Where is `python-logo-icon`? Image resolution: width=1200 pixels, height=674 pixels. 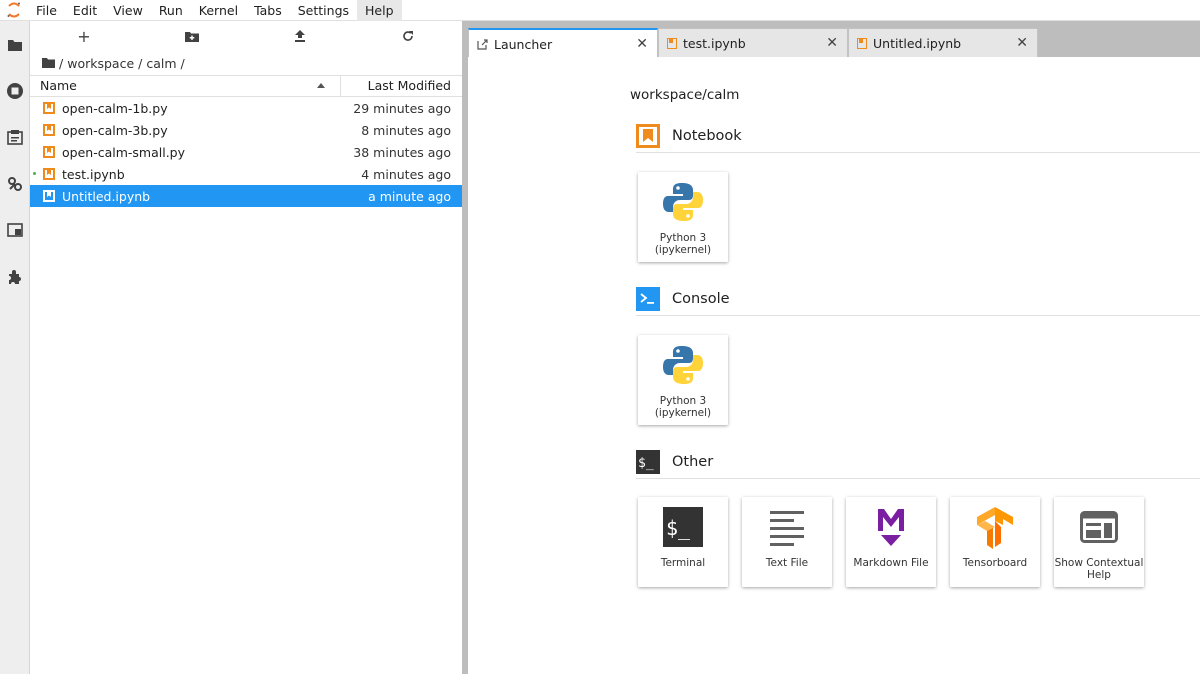
python-logo-icon is located at coordinates (683, 202).